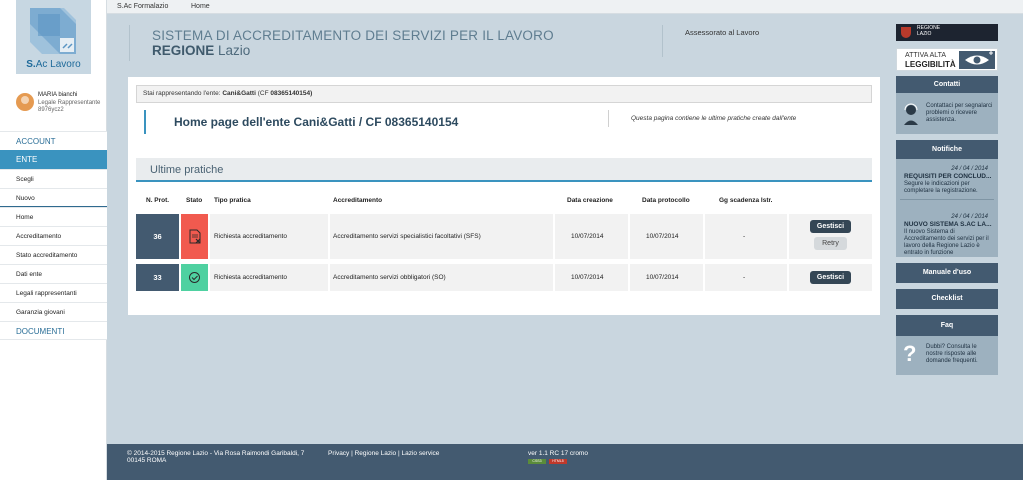 This screenshot has width=1023, height=480. What do you see at coordinates (947, 149) in the screenshot?
I see `notifiche-header: Notifiche` at bounding box center [947, 149].